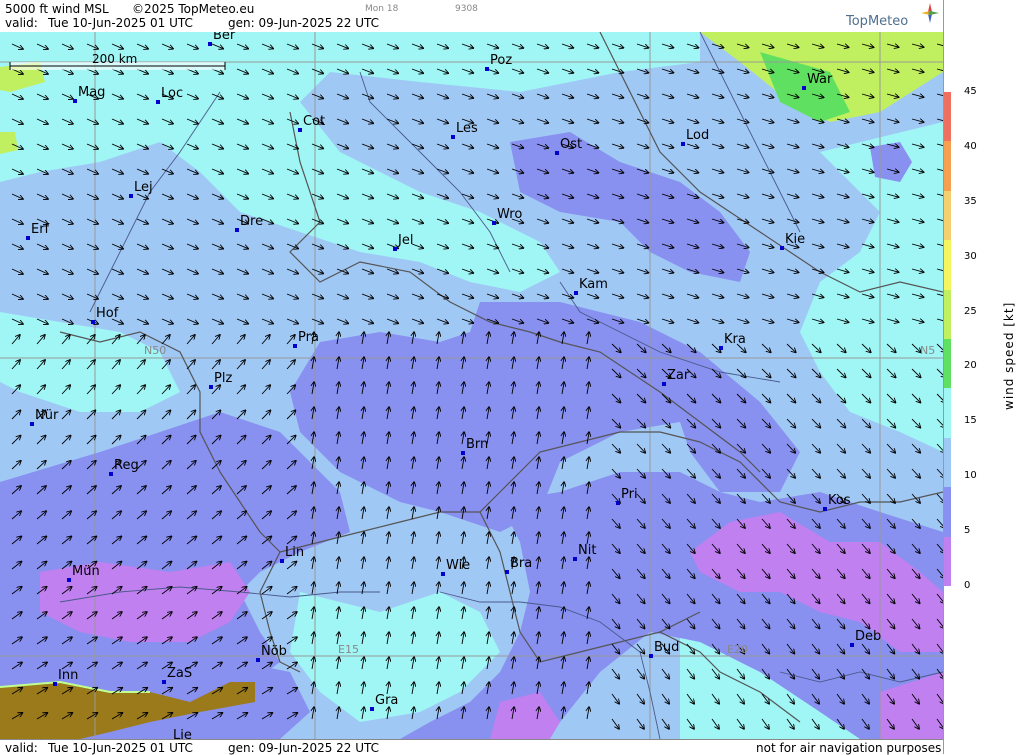 Image resolution: width=1033 pixels, height=755 pixels. I want to click on legend-tick-label: 40, so click(970, 146).